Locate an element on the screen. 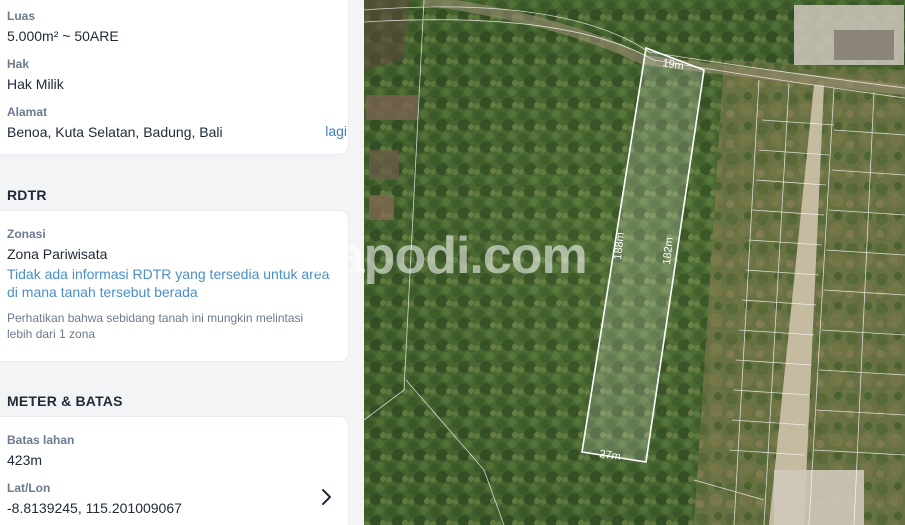 The height and width of the screenshot is (525, 905). batas-value: 423m is located at coordinates (25, 460).